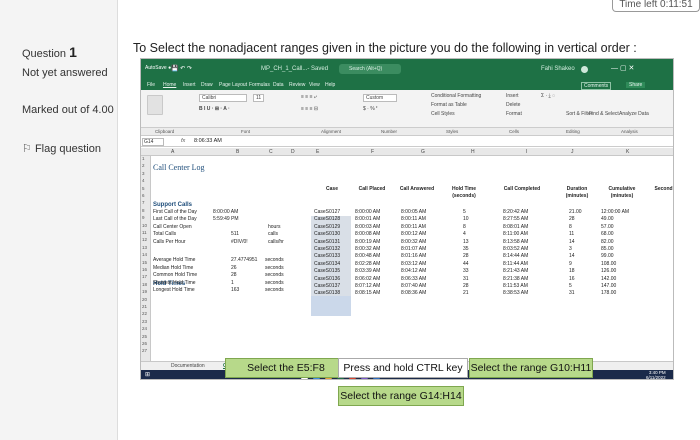 This screenshot has width=700, height=440. What do you see at coordinates (145, 336) in the screenshot?
I see `row-header: 25` at bounding box center [145, 336].